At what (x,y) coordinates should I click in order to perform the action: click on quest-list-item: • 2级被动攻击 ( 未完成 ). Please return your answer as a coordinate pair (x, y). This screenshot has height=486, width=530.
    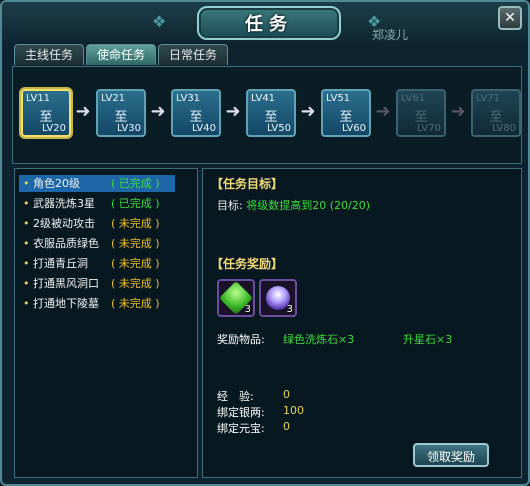
    Looking at the image, I should click on (97, 223).